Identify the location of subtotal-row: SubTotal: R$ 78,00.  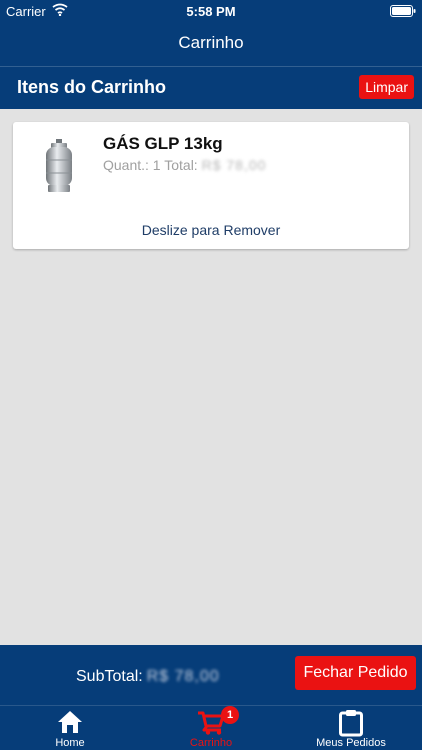
(148, 677).